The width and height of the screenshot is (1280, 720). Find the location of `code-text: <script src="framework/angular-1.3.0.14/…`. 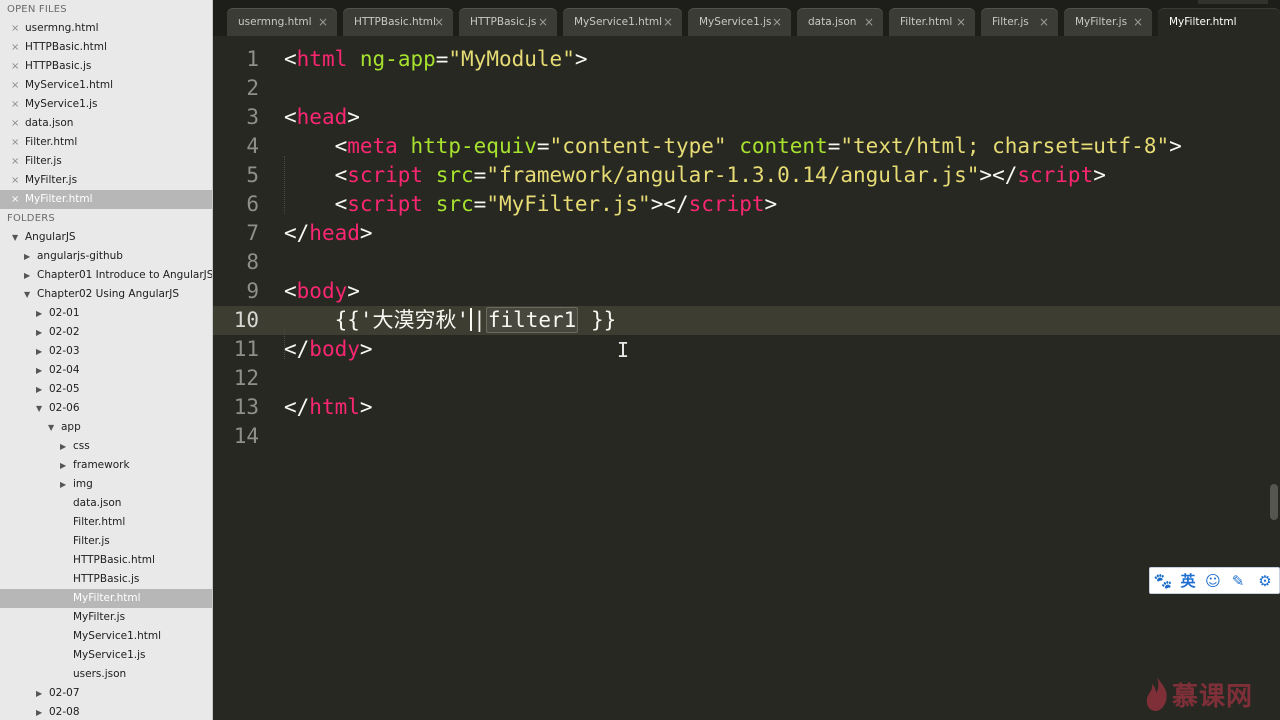

code-text: <script src="framework/angular-1.3.0.14/… is located at coordinates (695, 175).